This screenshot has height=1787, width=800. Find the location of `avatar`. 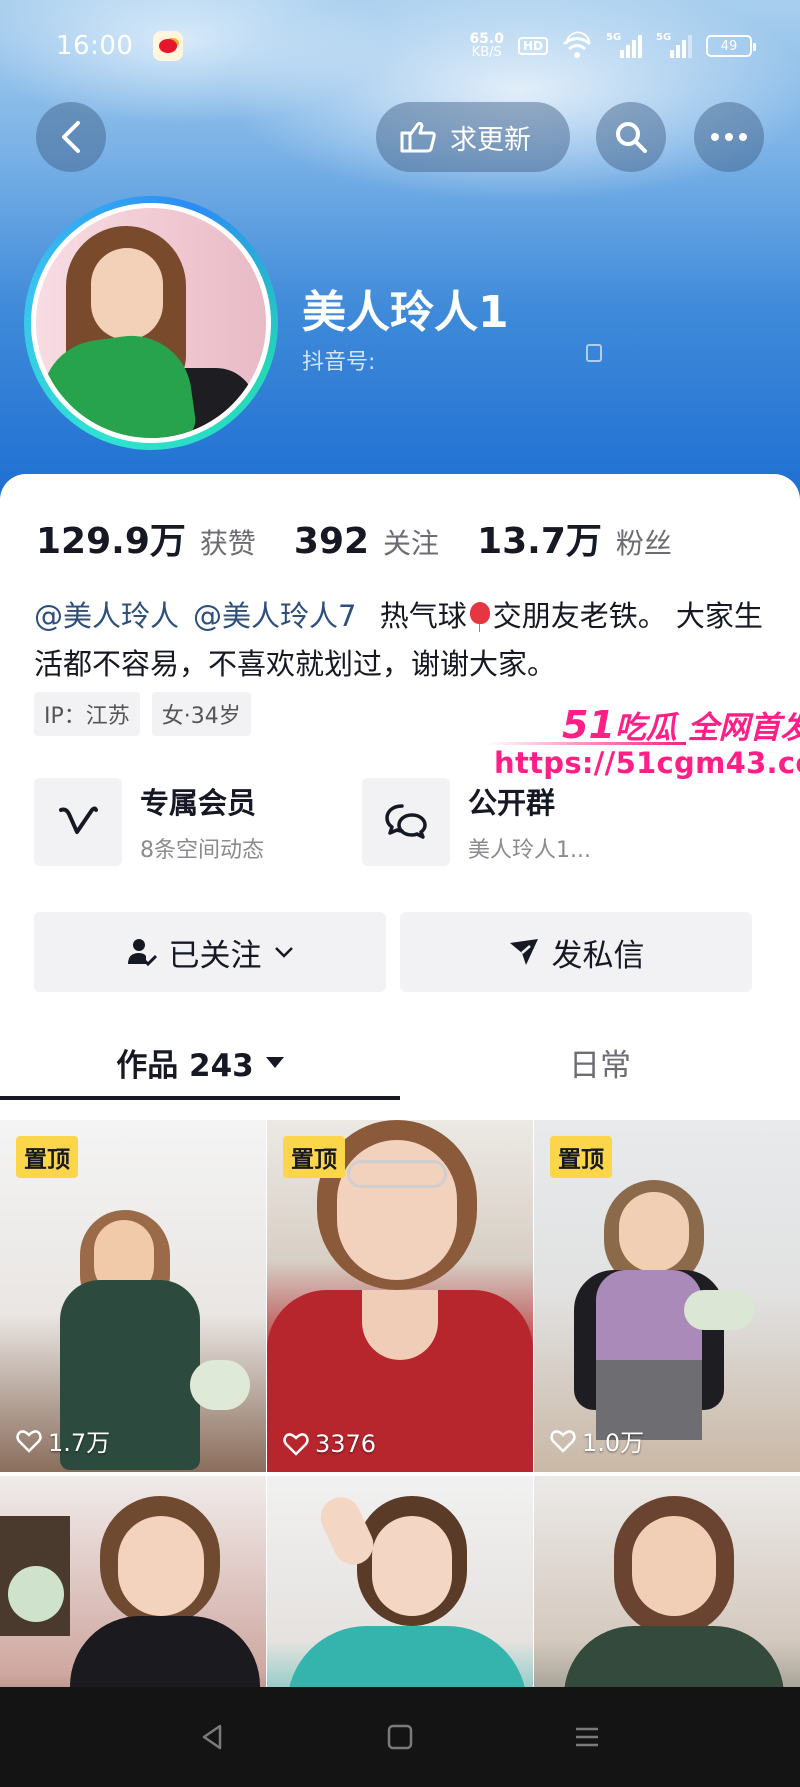

avatar is located at coordinates (151, 323).